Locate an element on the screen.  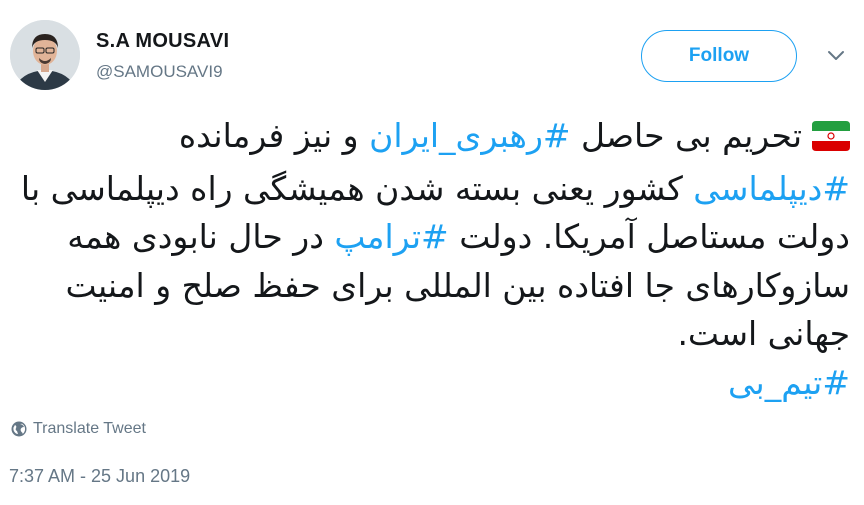
translate-label: Translate Tweet is located at coordinates (89, 428).